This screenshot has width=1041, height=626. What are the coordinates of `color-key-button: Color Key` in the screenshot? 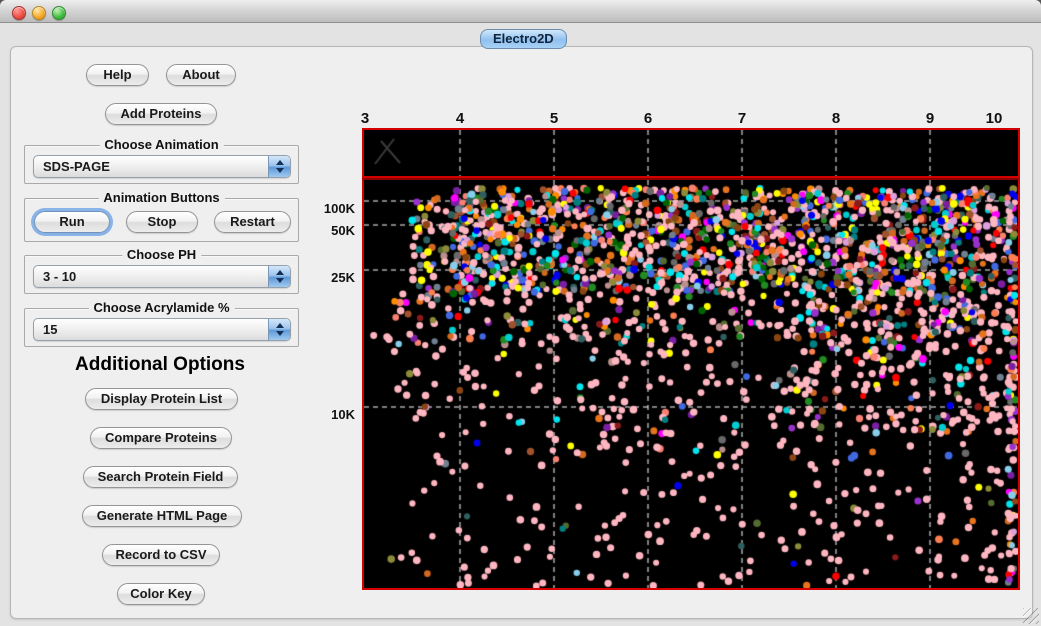 It's located at (161, 594).